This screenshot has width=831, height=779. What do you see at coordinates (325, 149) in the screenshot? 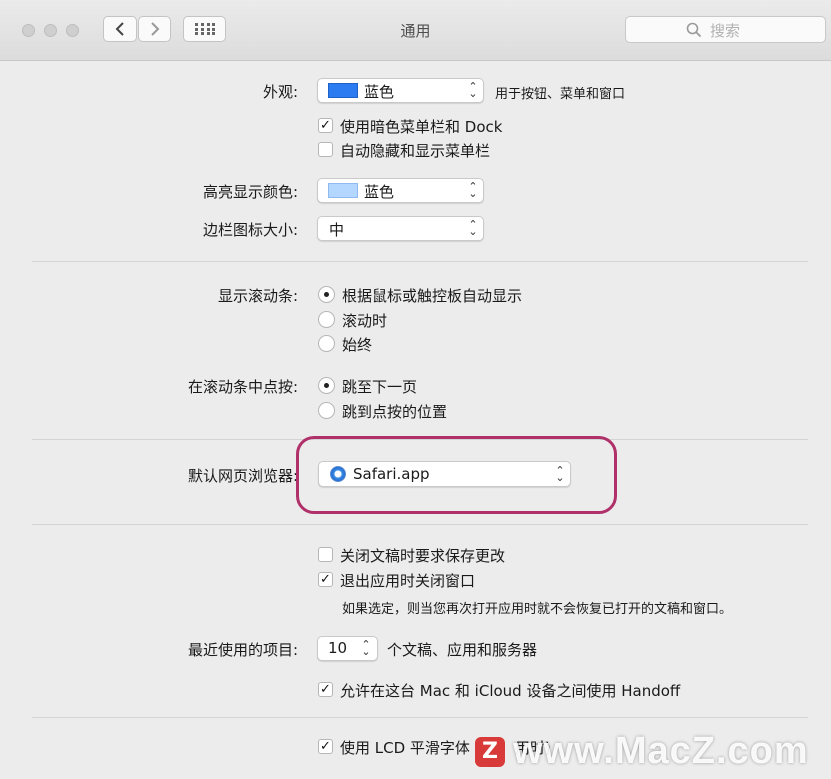
I see `auto-hide-checkbox` at bounding box center [325, 149].